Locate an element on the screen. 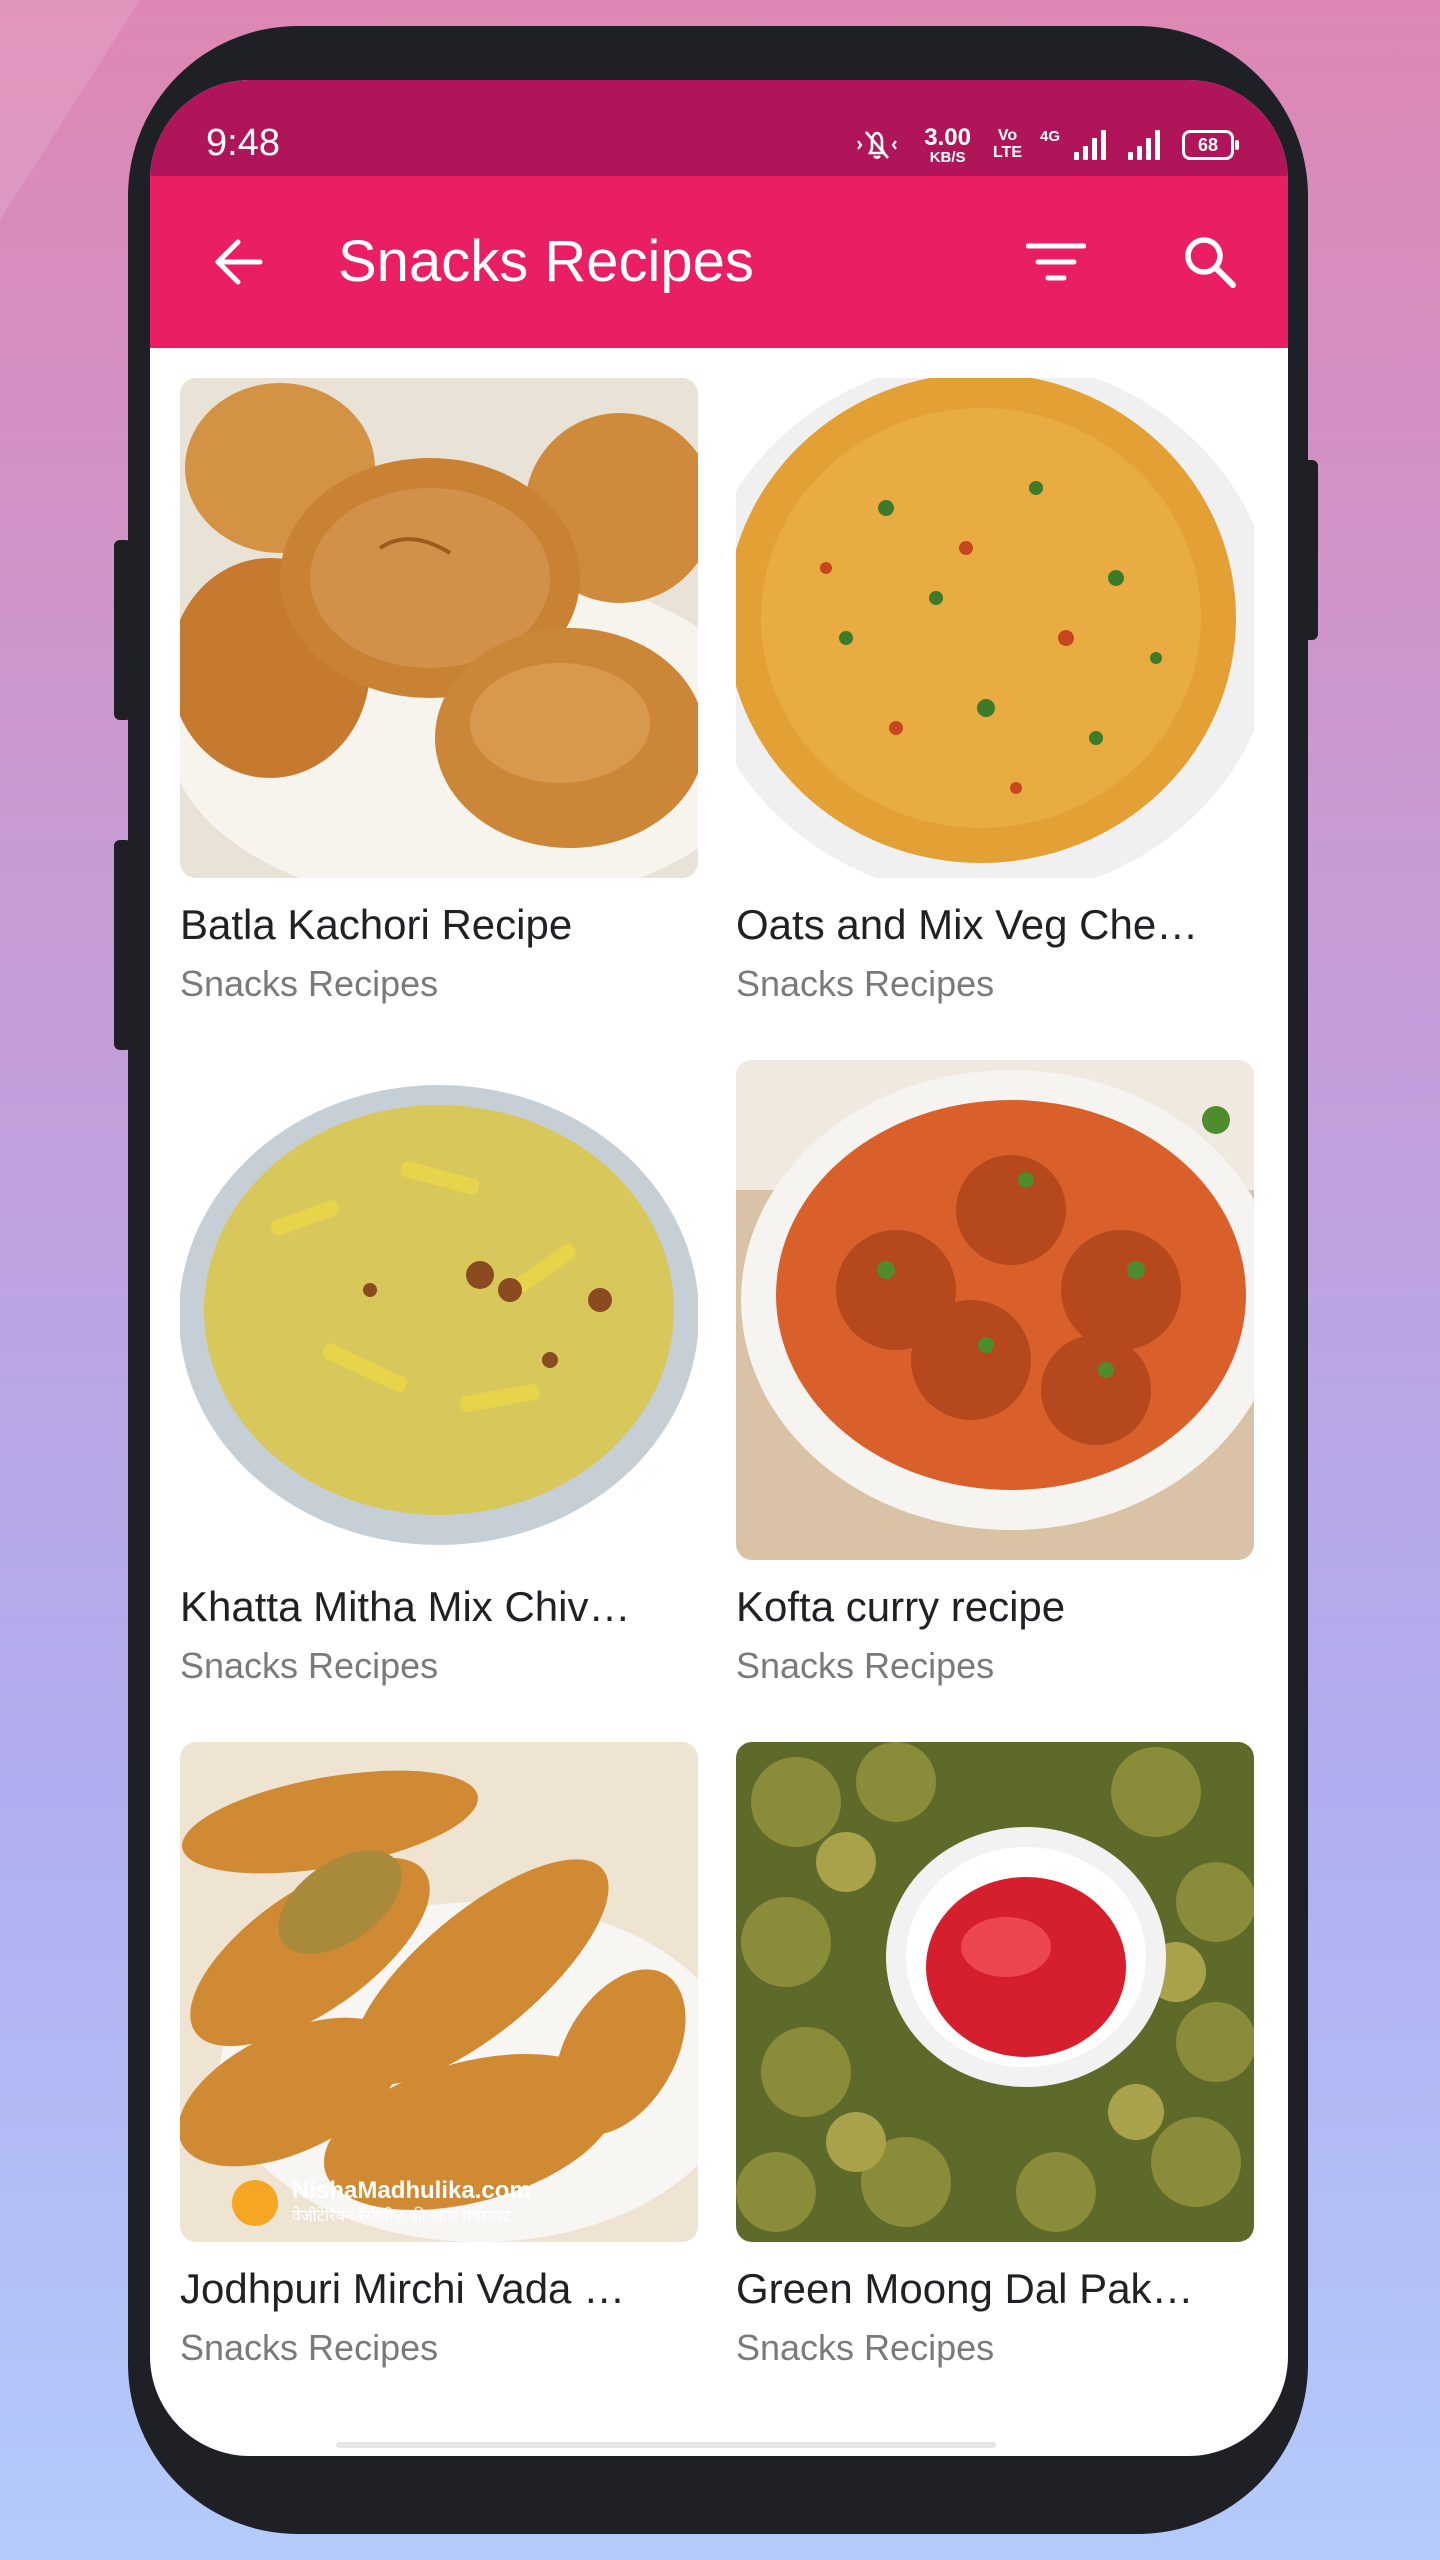 This screenshot has height=2560, width=1440. network-speed: 3.00 KB/S is located at coordinates (947, 144).